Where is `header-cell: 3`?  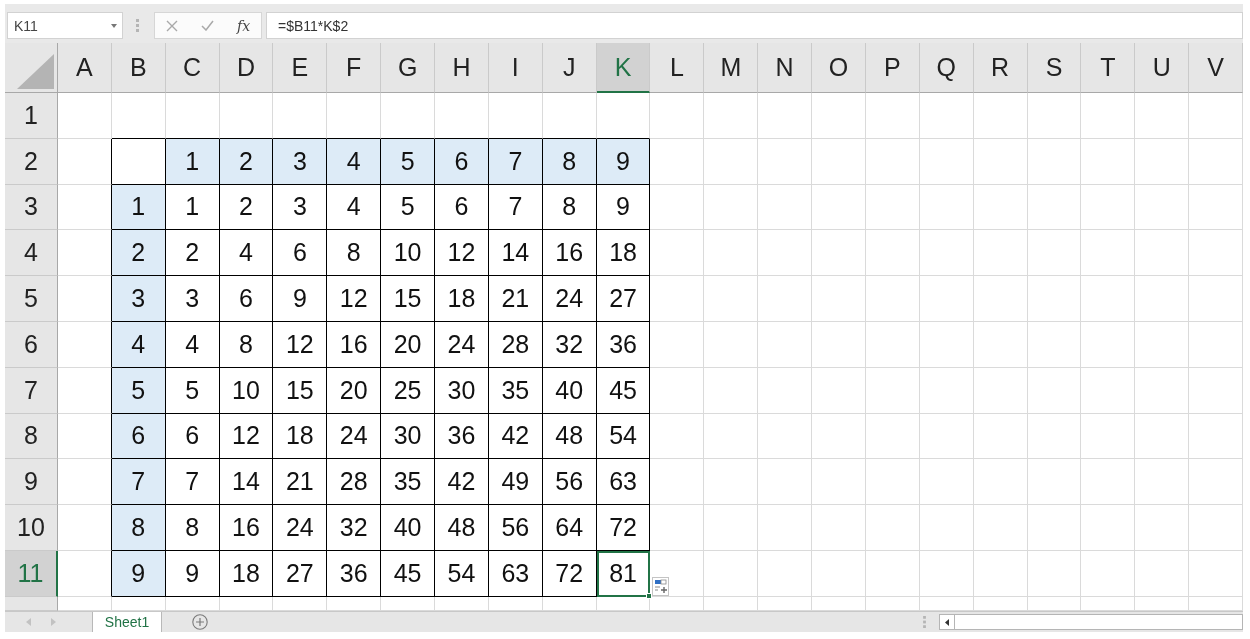
header-cell: 3 is located at coordinates (300, 161).